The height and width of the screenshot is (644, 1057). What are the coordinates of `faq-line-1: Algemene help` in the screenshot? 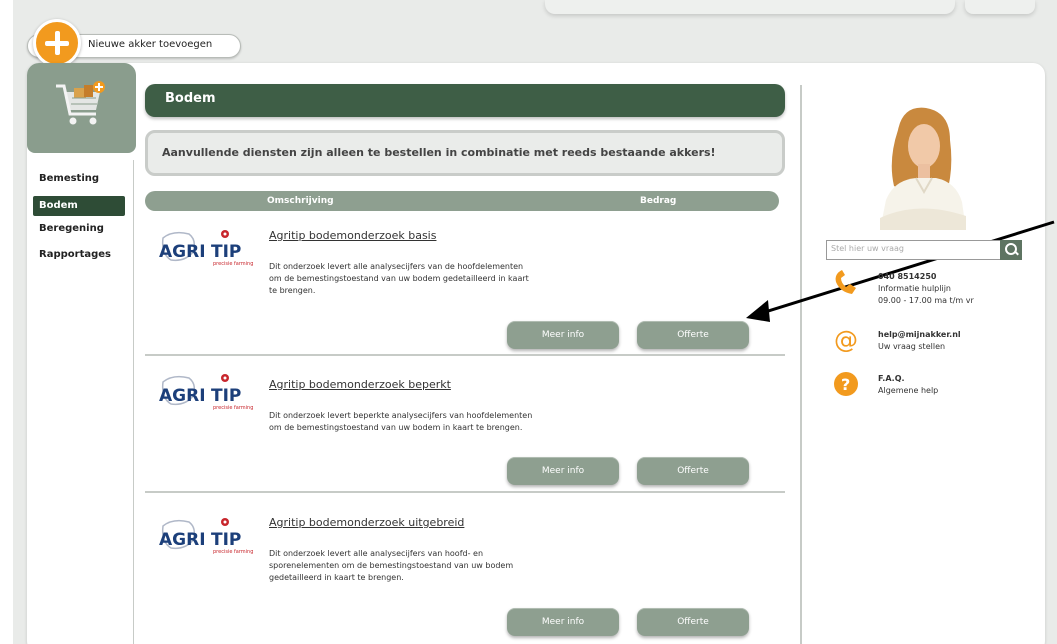 It's located at (908, 390).